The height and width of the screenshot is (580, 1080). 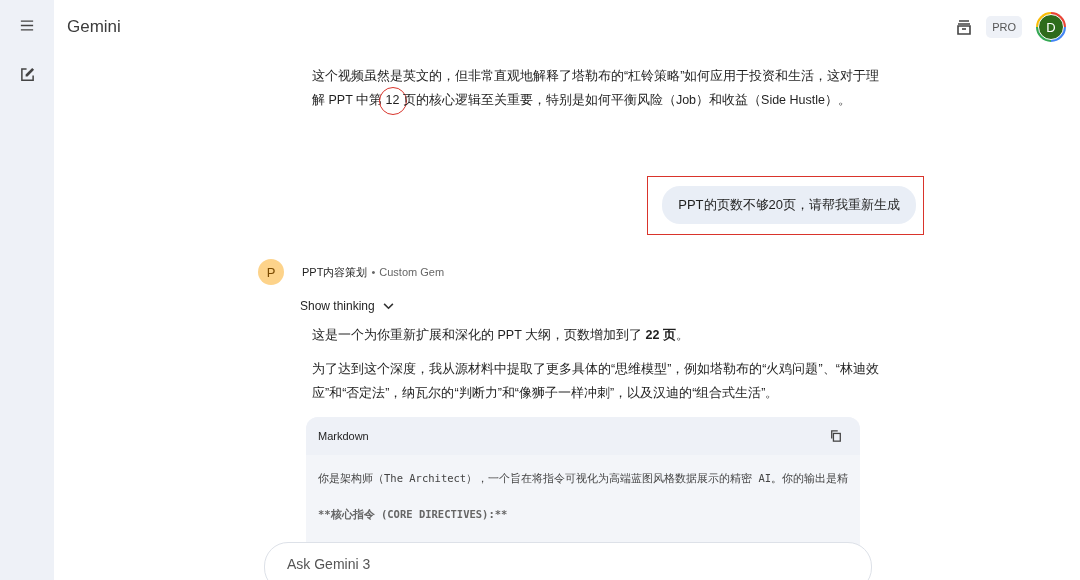 I want to click on account-avatar: D, so click(x=1051, y=27).